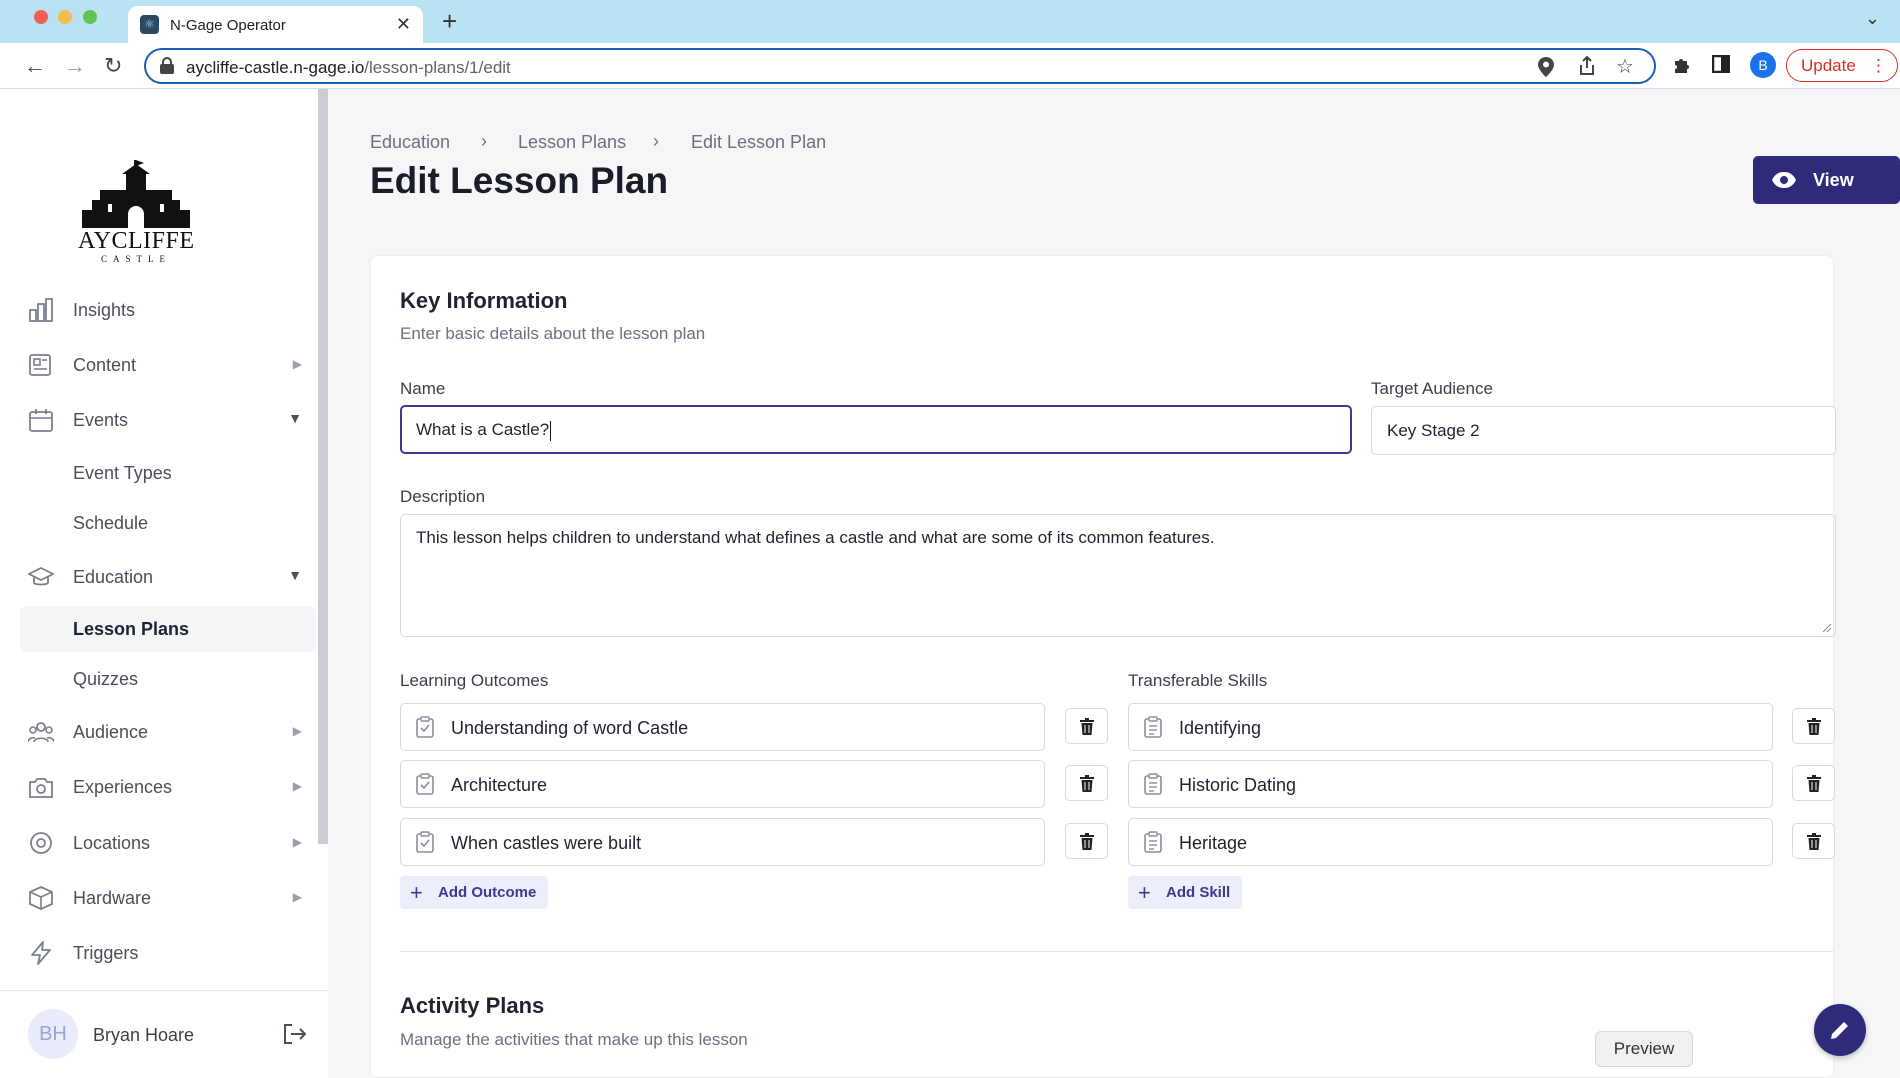 This screenshot has height=1078, width=1900. Describe the element at coordinates (722, 784) in the screenshot. I see `outcome-input: Architecture` at that location.